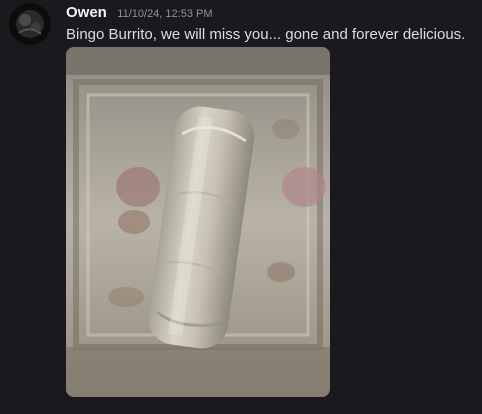 The width and height of the screenshot is (482, 414). I want to click on message-header: Owen 11/10/24, 12:53 PM, so click(139, 13).